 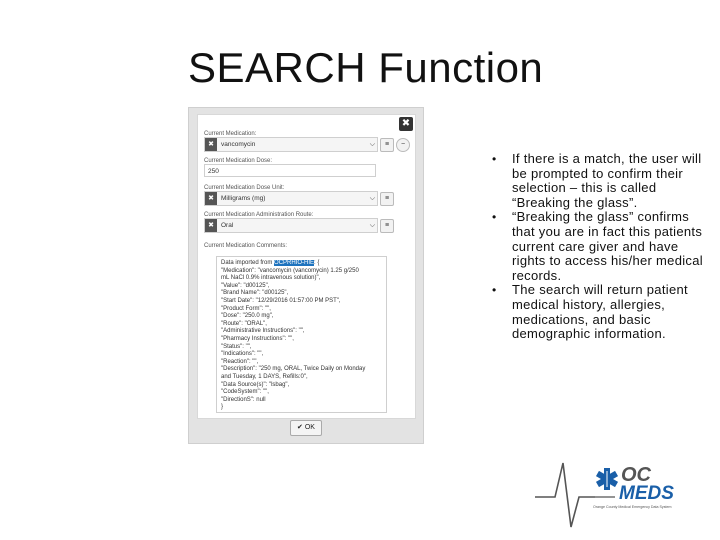 What do you see at coordinates (607, 479) in the screenshot?
I see `star-of-life-icon` at bounding box center [607, 479].